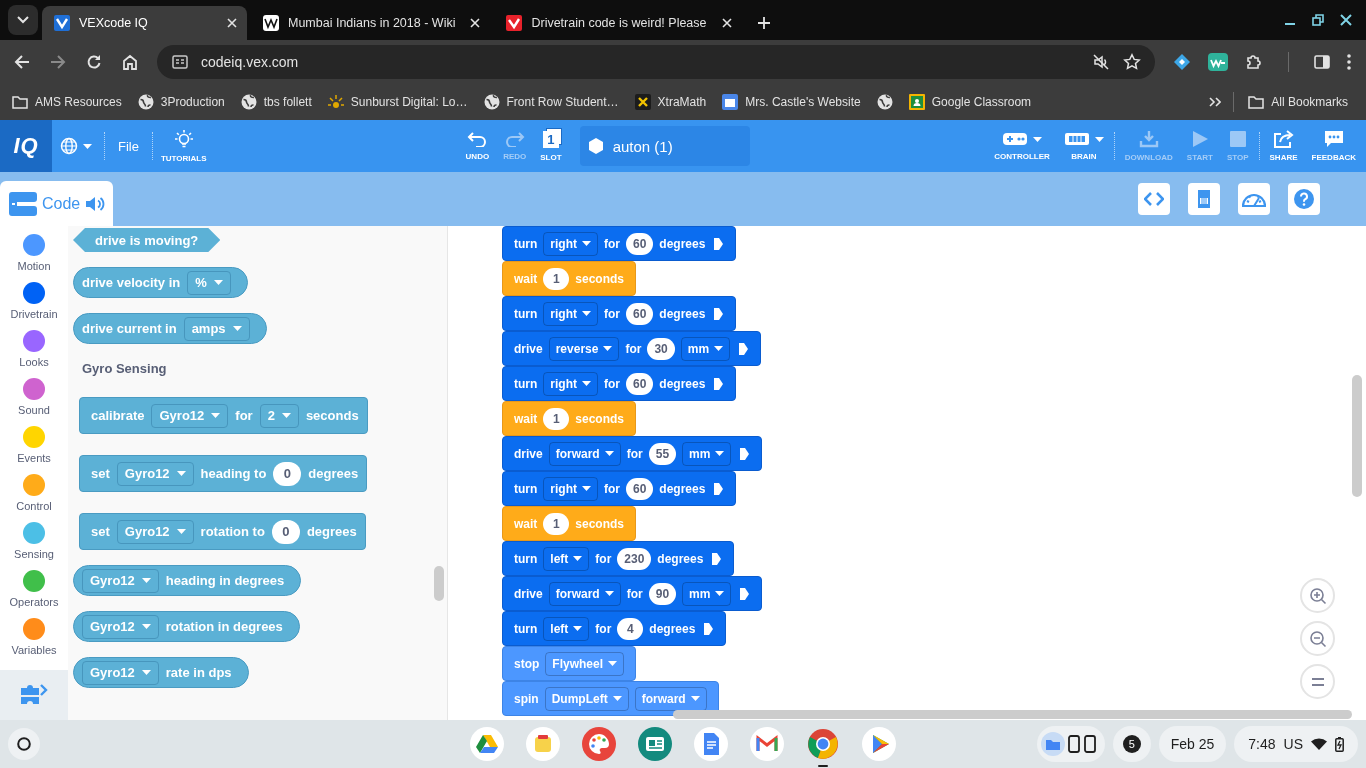 The height and width of the screenshot is (768, 1366). Describe the element at coordinates (34, 402) in the screenshot. I see `category-button: Sound` at that location.